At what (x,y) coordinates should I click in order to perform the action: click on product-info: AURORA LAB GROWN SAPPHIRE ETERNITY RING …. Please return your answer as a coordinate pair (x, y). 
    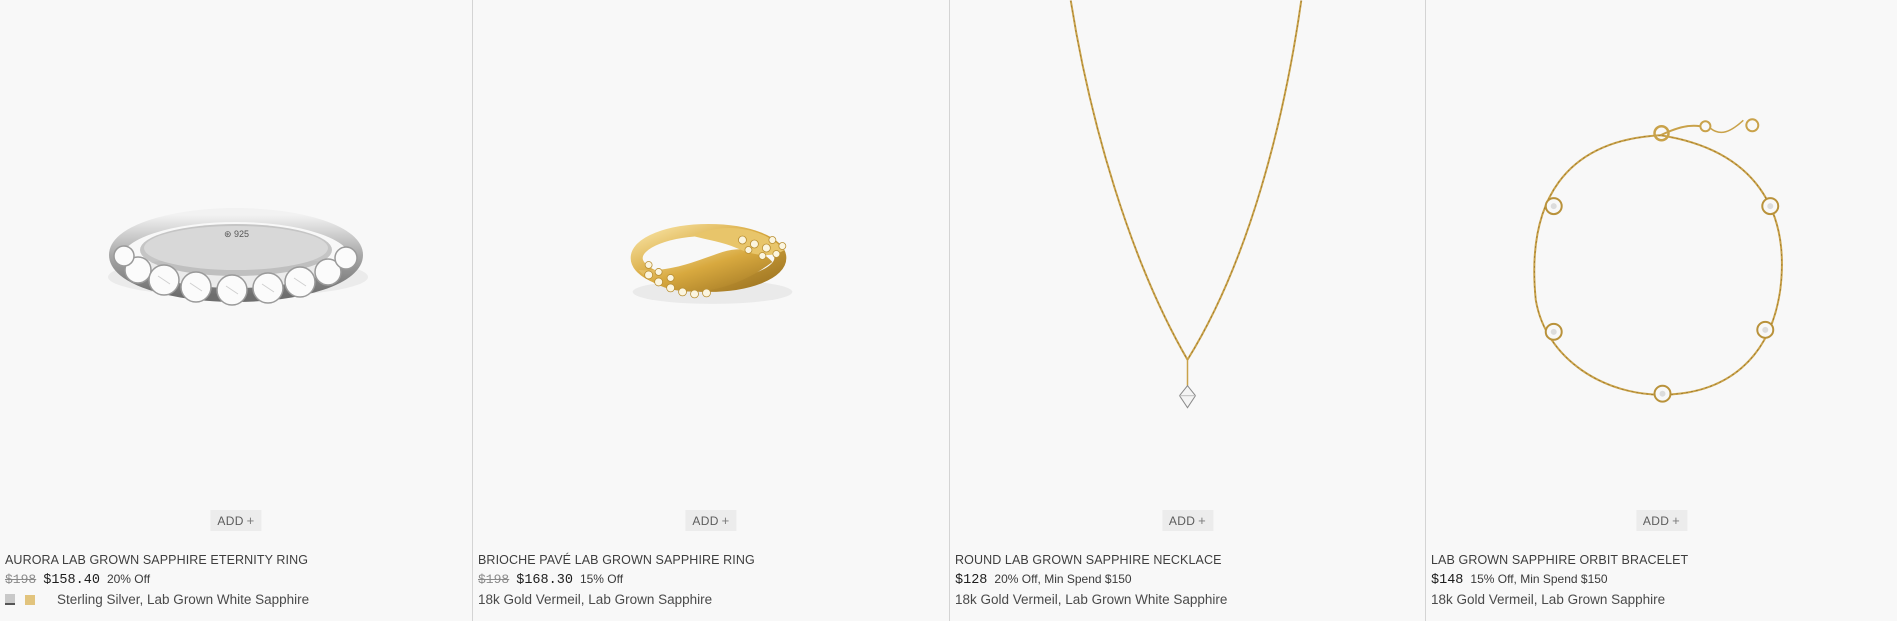
    Looking at the image, I should click on (236, 580).